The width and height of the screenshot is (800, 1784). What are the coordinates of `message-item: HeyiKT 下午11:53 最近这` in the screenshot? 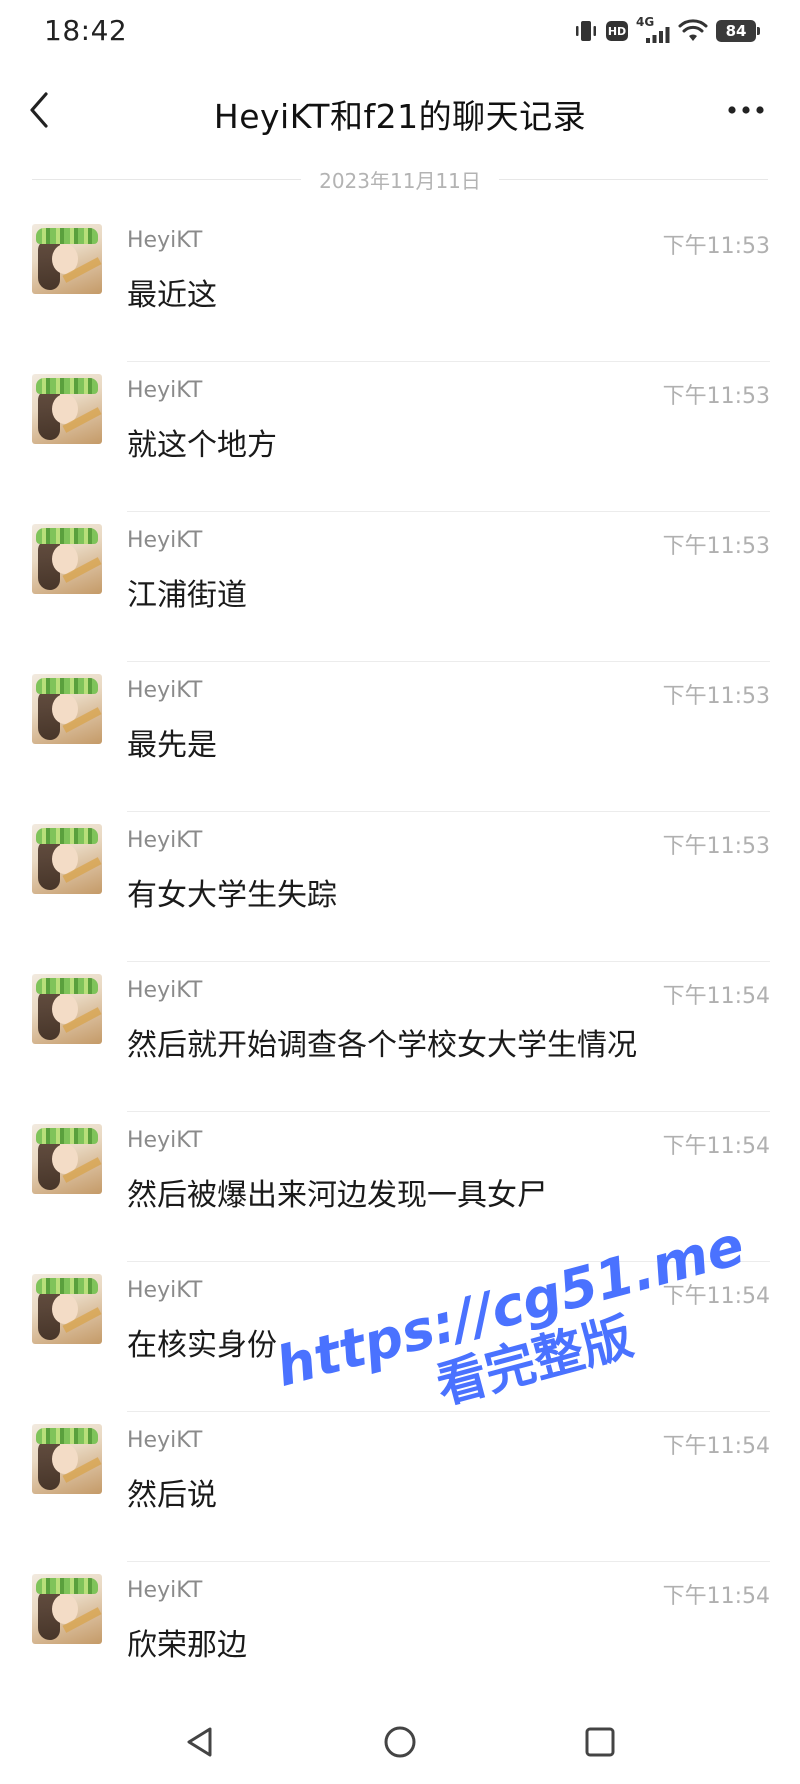 It's located at (400, 287).